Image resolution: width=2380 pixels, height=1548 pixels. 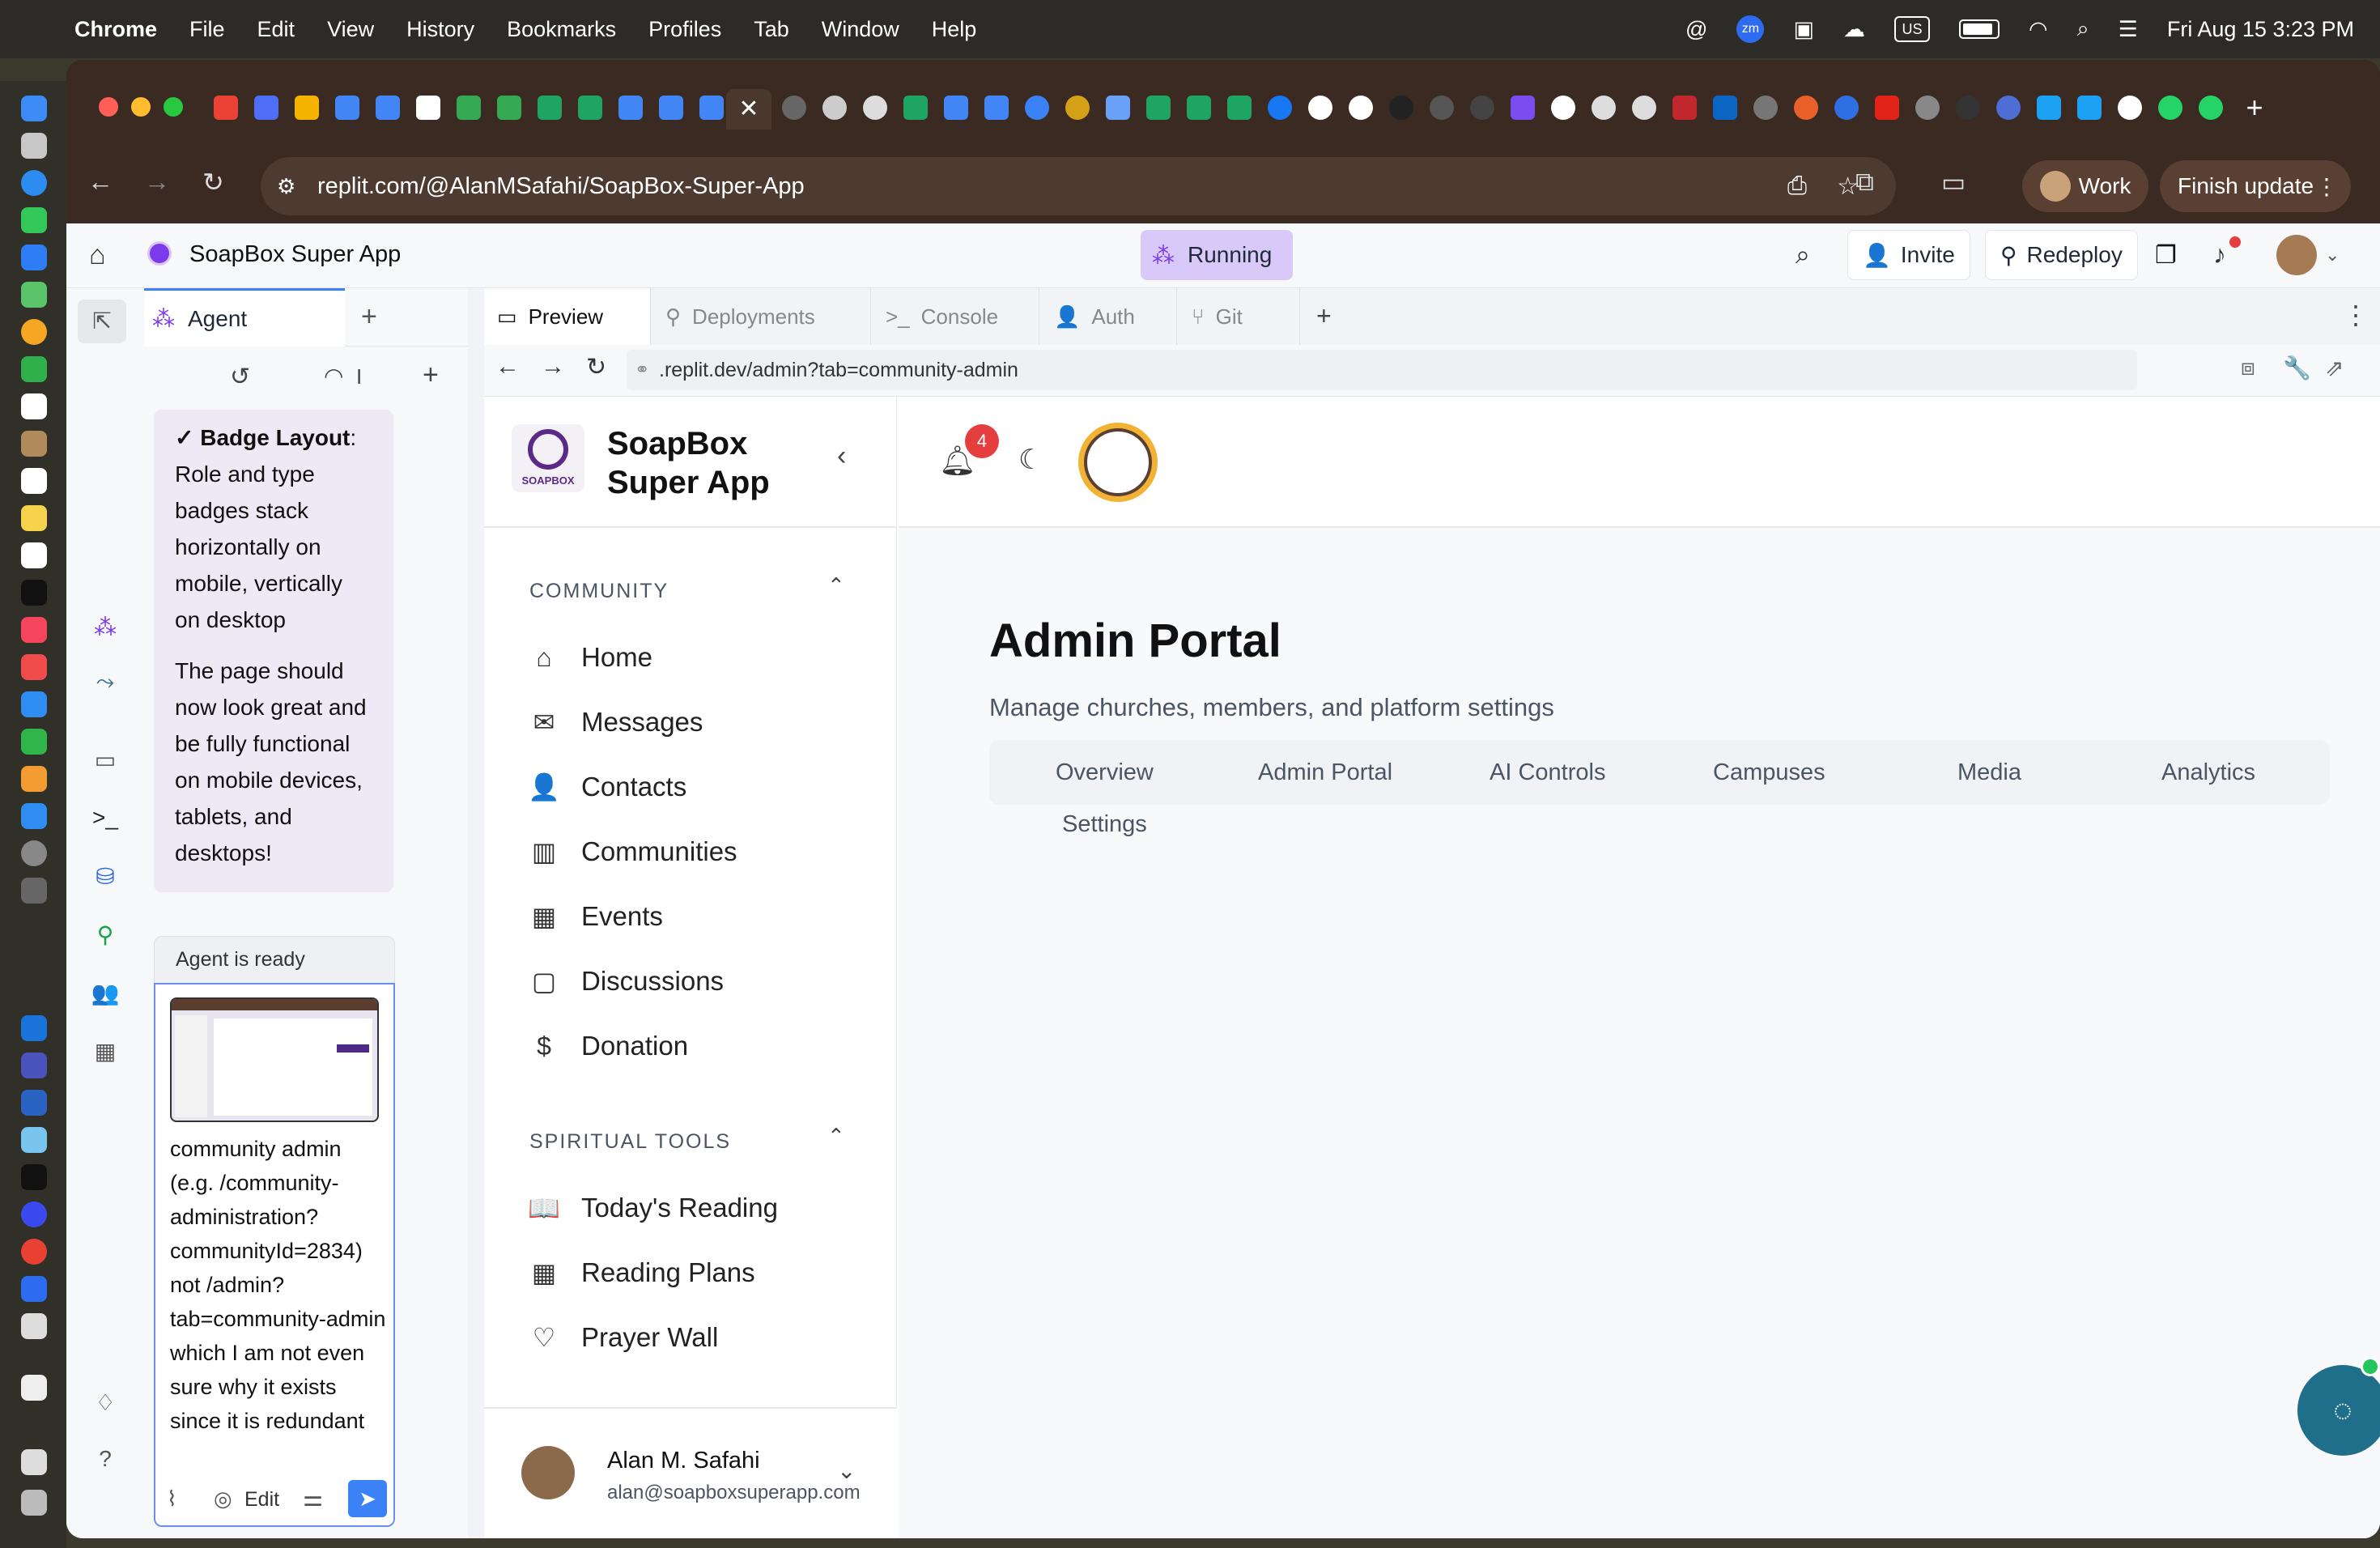 I want to click on devices-icon: ⧈, so click(x=2248, y=368).